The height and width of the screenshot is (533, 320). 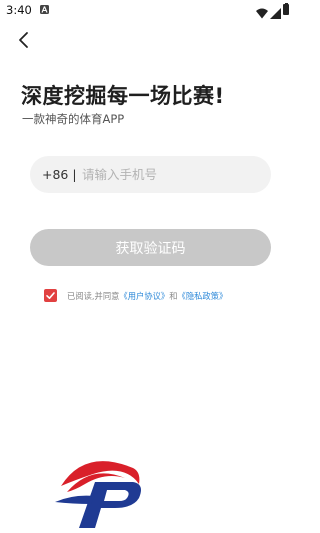 What do you see at coordinates (144, 296) in the screenshot?
I see `user-agreement-link: 《用户协议》` at bounding box center [144, 296].